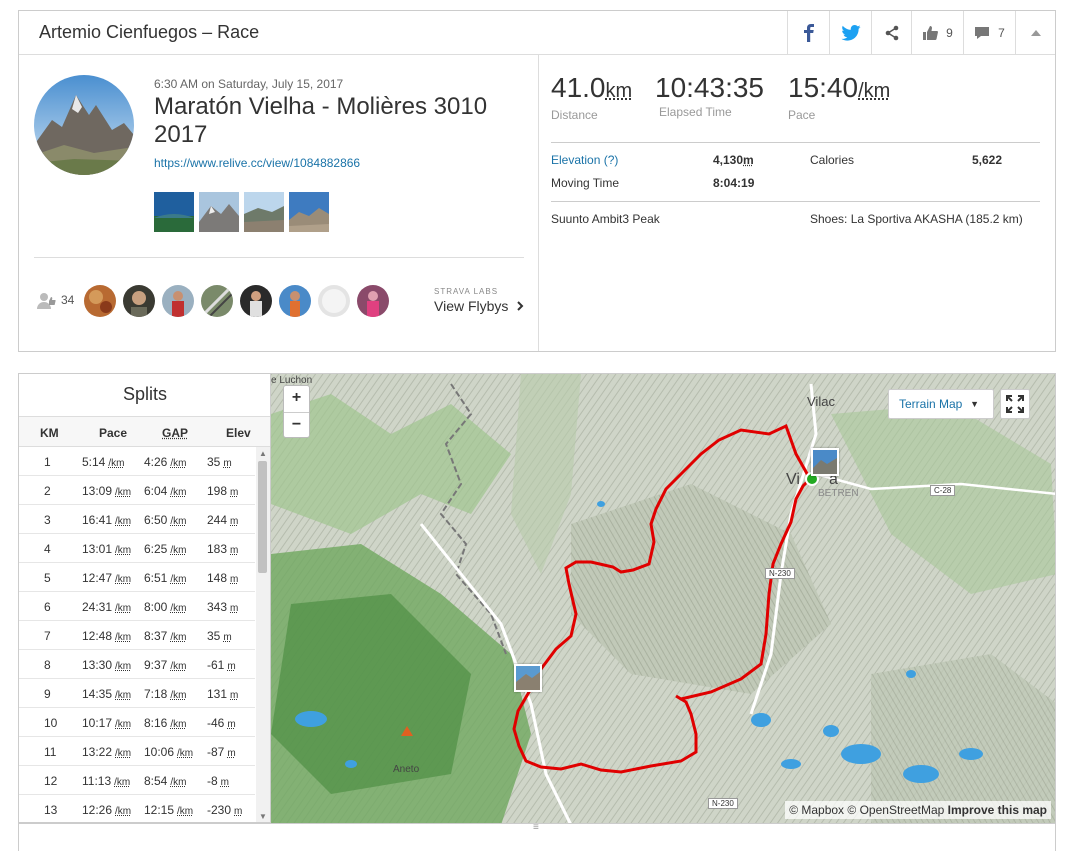  I want to click on road-n230: N-230, so click(723, 803).